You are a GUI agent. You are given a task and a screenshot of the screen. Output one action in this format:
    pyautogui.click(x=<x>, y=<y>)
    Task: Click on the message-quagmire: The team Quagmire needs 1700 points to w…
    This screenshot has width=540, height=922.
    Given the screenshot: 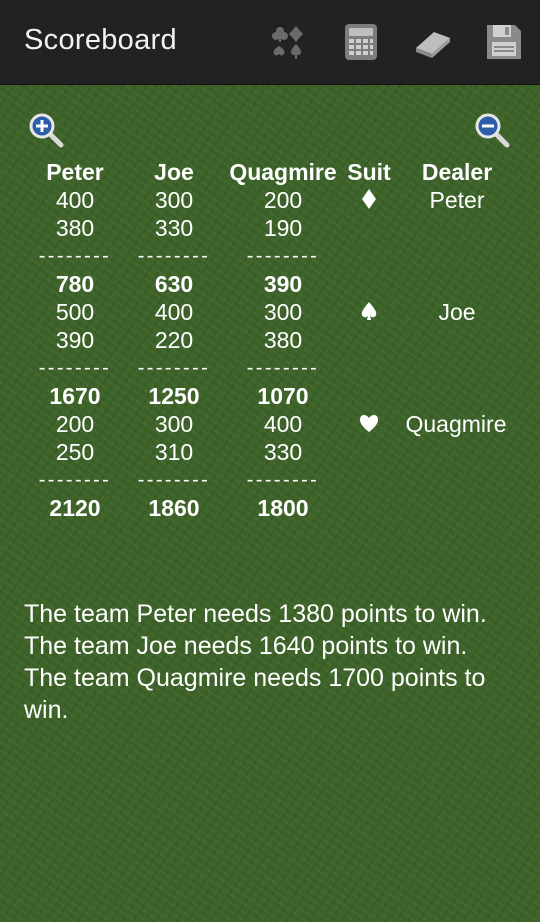 What is the action you would take?
    pyautogui.click(x=255, y=694)
    